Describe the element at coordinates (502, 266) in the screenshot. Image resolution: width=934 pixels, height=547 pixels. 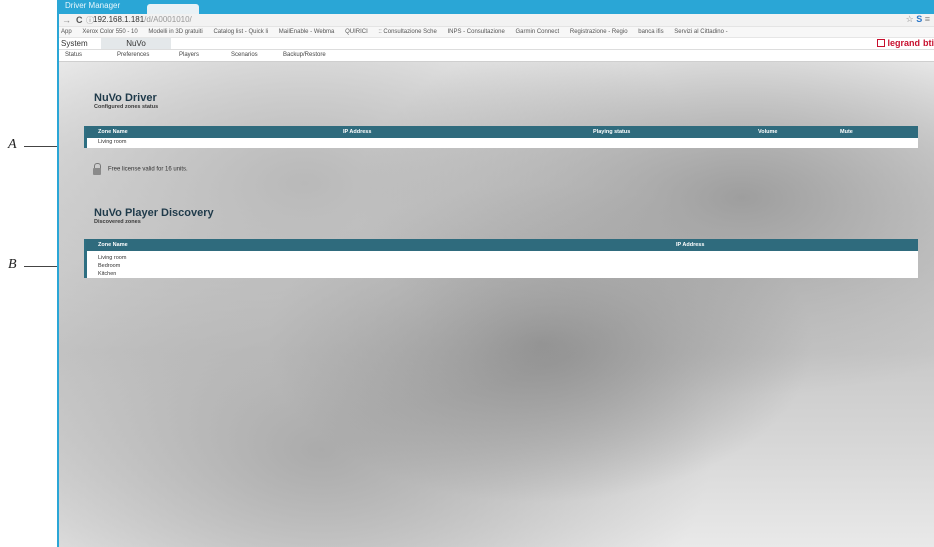
I see `table-row: Bedroom` at that location.